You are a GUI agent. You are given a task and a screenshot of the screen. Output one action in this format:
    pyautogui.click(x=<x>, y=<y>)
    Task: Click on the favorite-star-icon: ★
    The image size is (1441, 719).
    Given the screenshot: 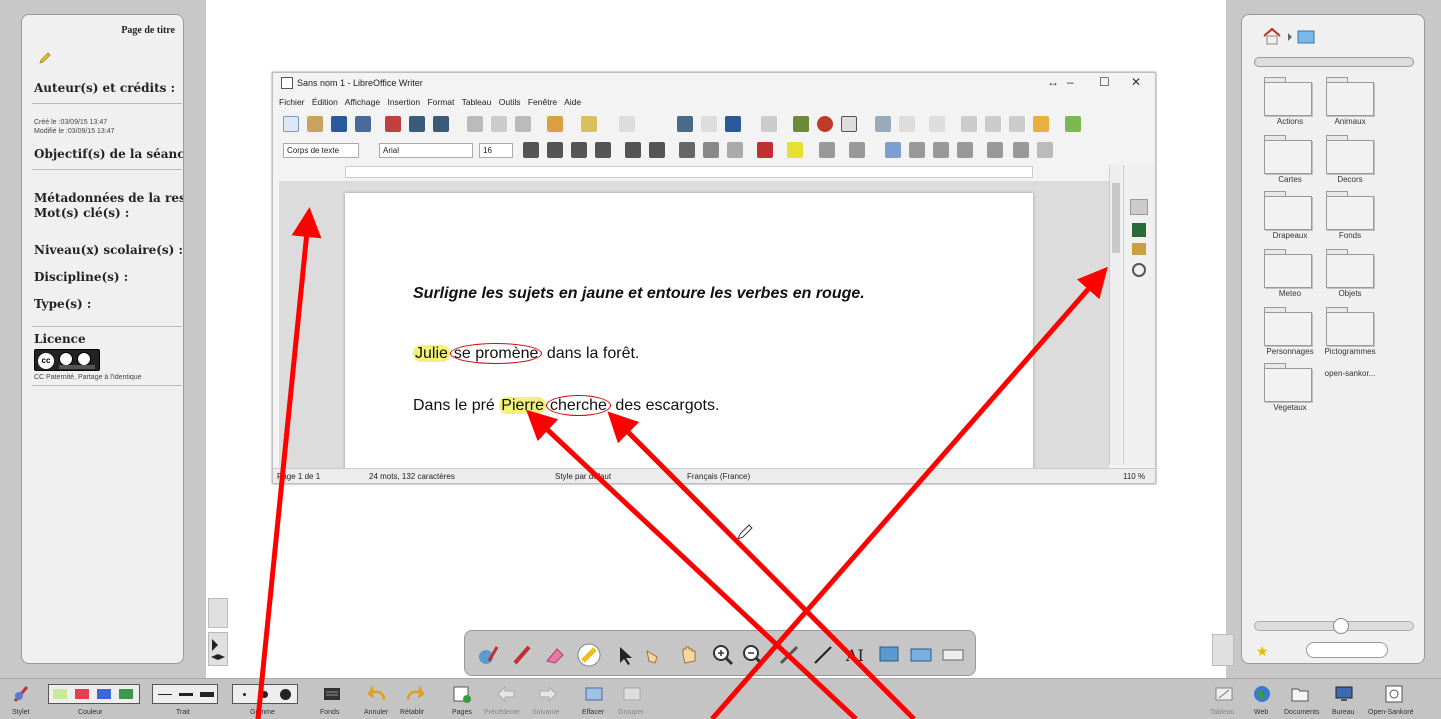 What is the action you would take?
    pyautogui.click(x=1262, y=651)
    